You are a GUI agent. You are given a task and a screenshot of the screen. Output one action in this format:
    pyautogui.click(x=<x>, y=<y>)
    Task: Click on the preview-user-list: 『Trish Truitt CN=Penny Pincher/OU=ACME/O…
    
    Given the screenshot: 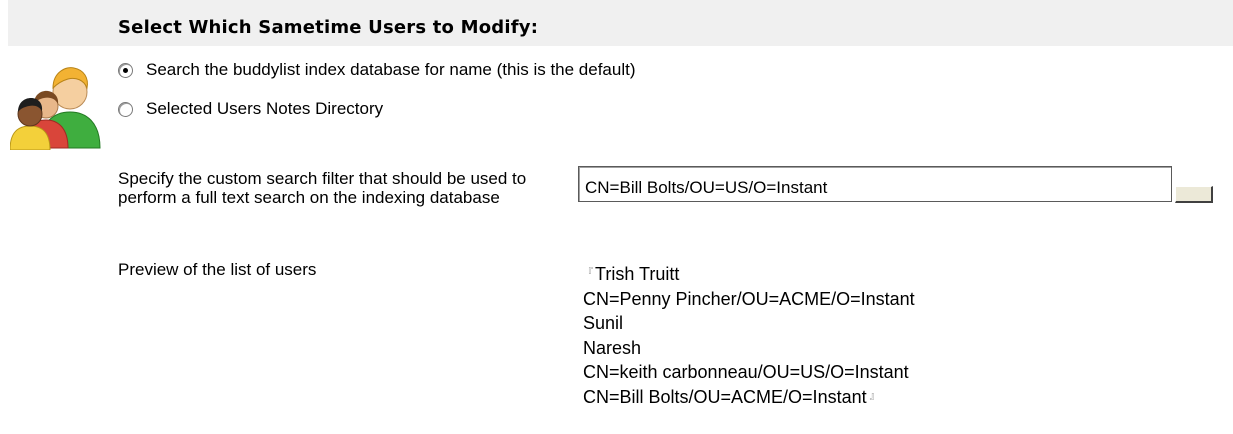 What is the action you would take?
    pyautogui.click(x=749, y=335)
    